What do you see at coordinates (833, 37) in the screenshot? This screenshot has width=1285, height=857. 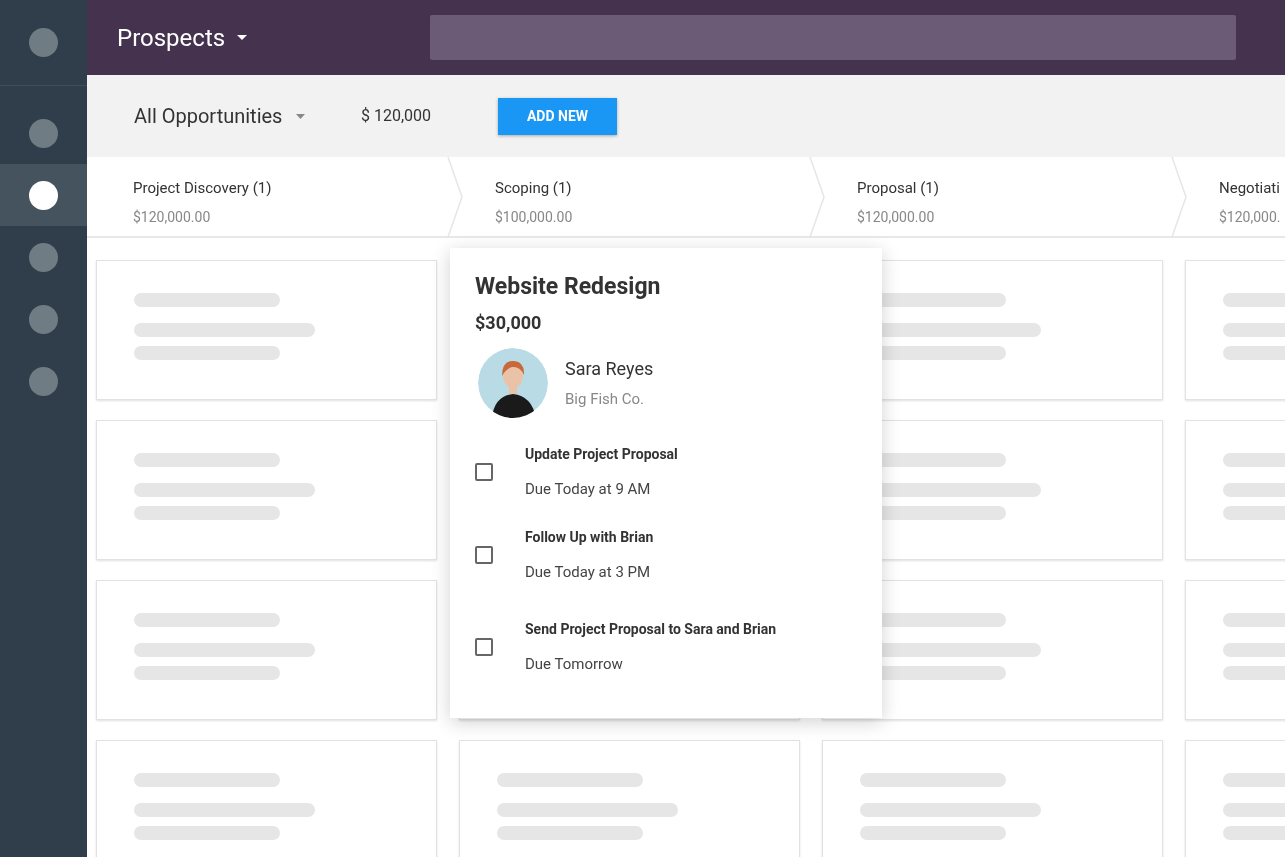 I see `search-field` at bounding box center [833, 37].